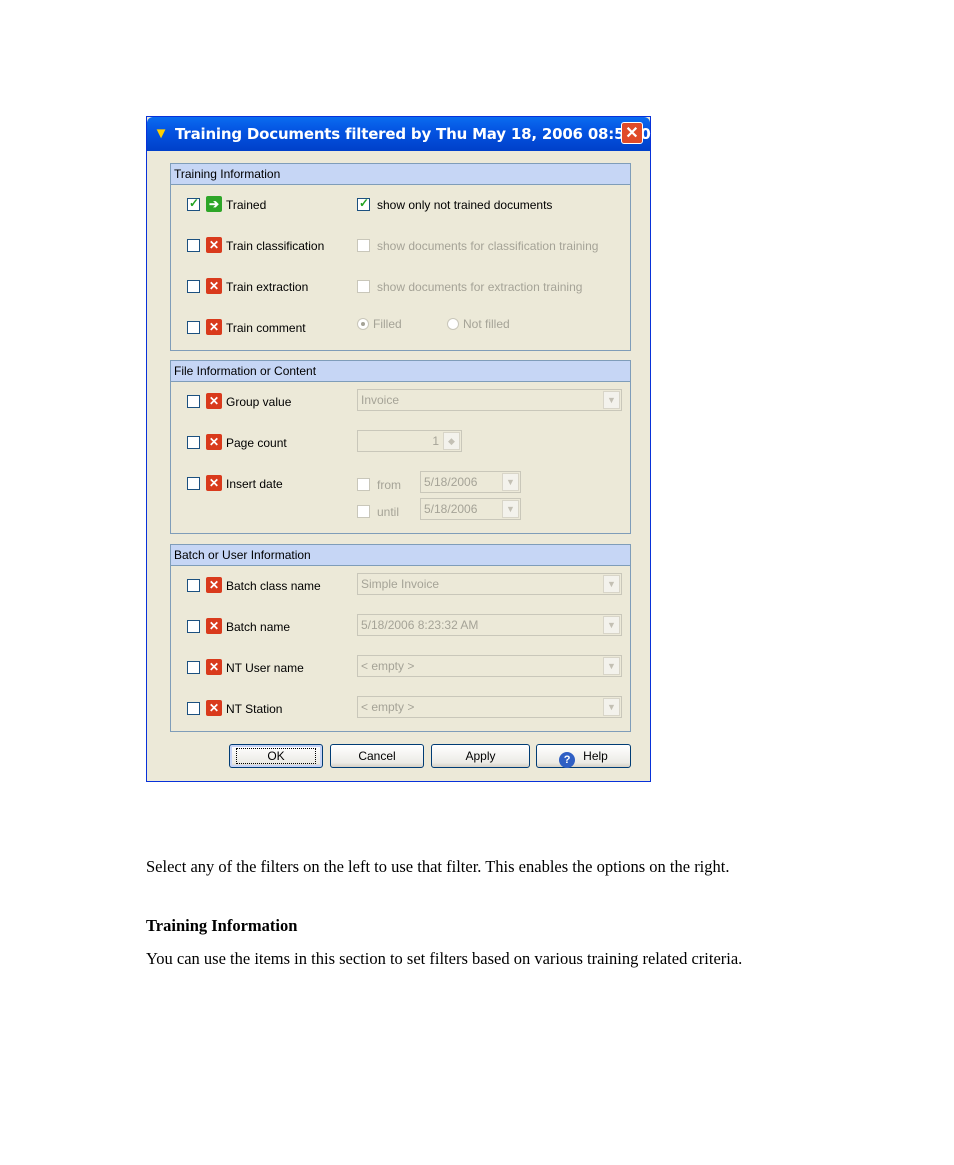 The image size is (954, 1165). I want to click on until-date-picker: 5/18/2006 ▼, so click(470, 509).